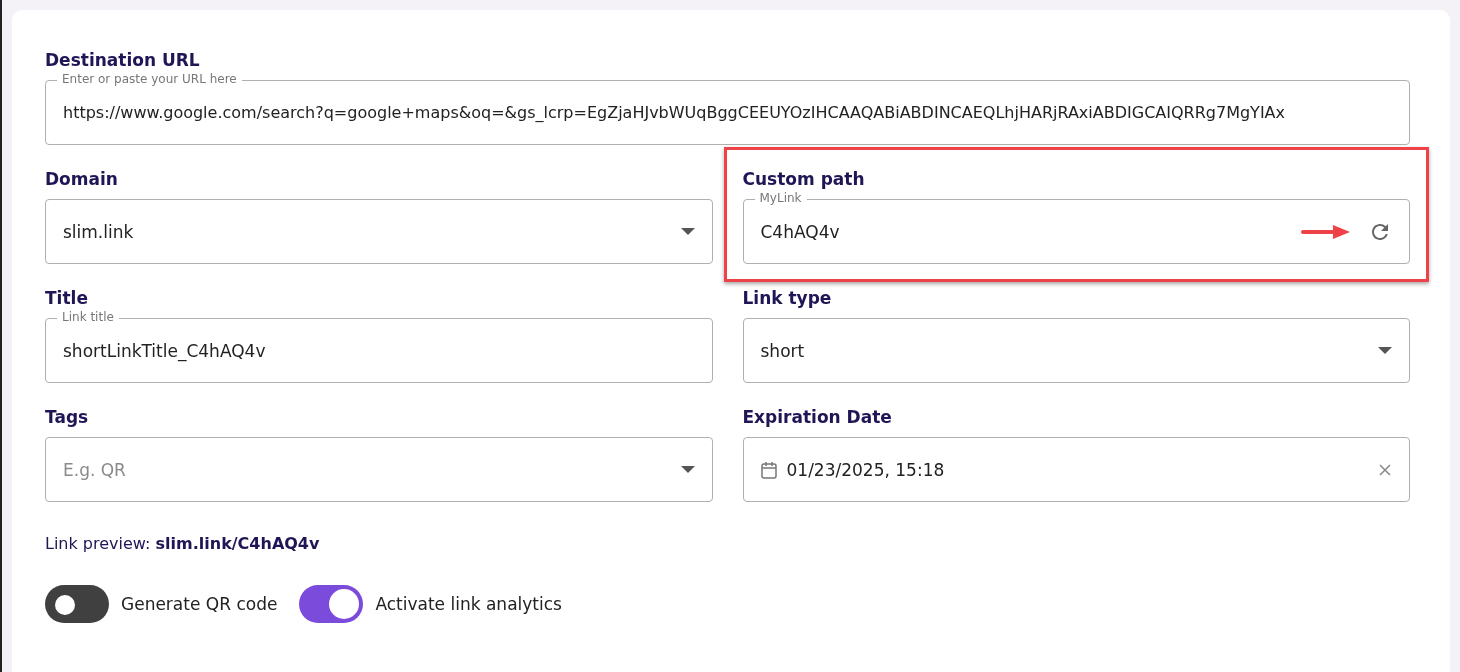 This screenshot has height=672, width=1460. Describe the element at coordinates (1076, 346) in the screenshot. I see `select-field: short` at that location.